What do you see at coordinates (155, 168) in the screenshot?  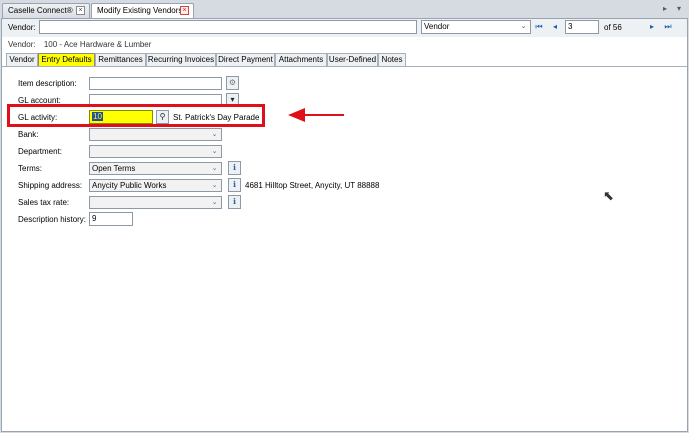 I see `terms-select: Open Terms ⌄` at bounding box center [155, 168].